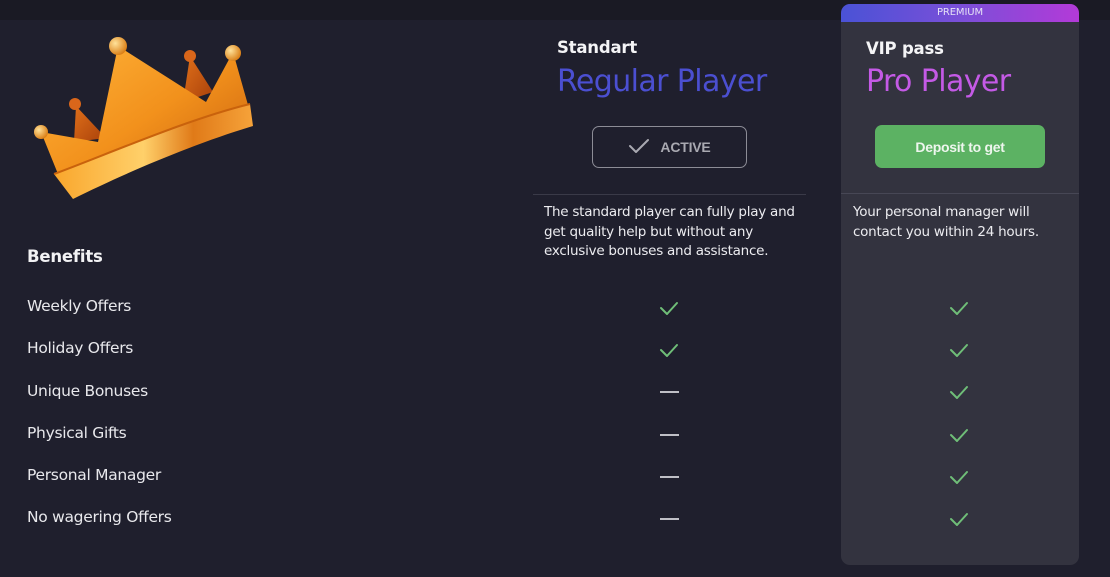  Describe the element at coordinates (685, 147) in the screenshot. I see `active-button-label: ACTIVE` at that location.